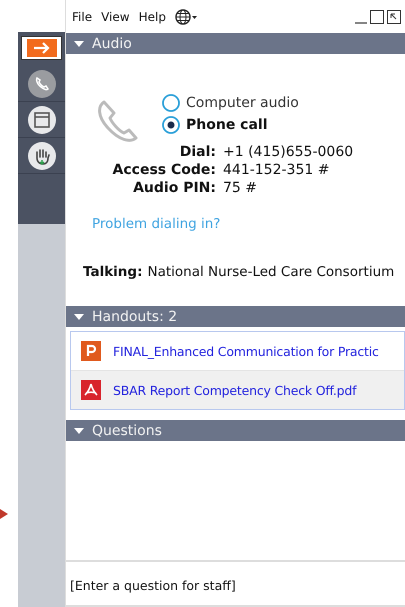 This screenshot has width=405, height=607. What do you see at coordinates (112, 272) in the screenshot?
I see `talking-label: Talking:` at bounding box center [112, 272].